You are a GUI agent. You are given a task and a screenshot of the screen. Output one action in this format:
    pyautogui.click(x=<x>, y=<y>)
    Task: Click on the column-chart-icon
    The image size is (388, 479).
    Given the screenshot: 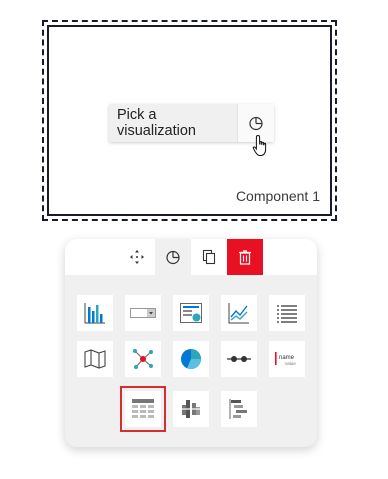 What is the action you would take?
    pyautogui.click(x=94, y=313)
    